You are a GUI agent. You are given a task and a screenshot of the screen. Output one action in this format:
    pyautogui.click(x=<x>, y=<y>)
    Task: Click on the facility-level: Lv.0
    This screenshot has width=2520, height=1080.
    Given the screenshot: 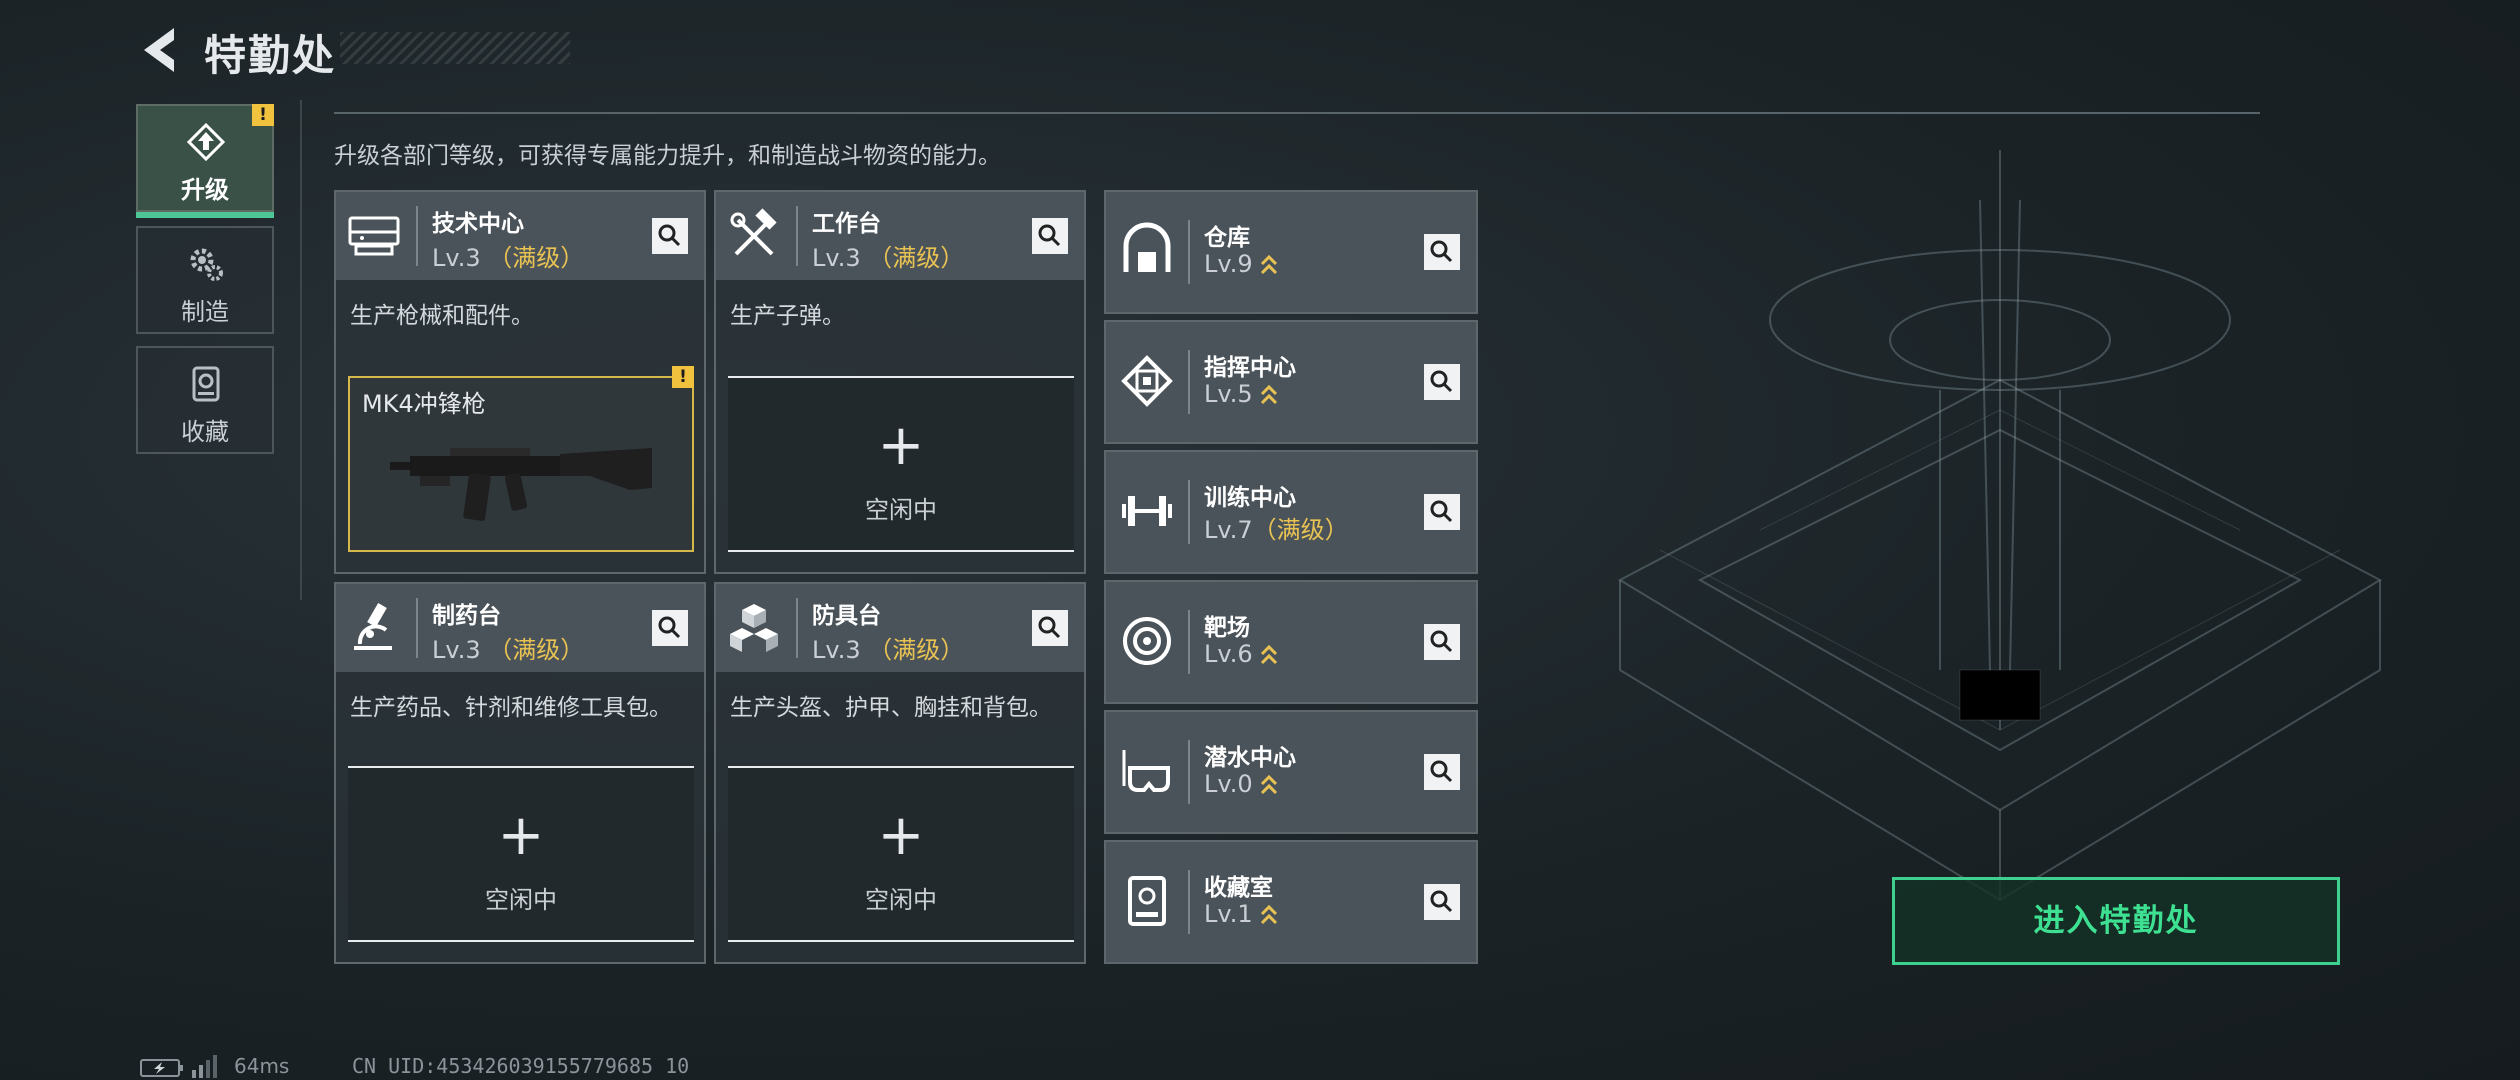 What is the action you would take?
    pyautogui.click(x=1241, y=784)
    